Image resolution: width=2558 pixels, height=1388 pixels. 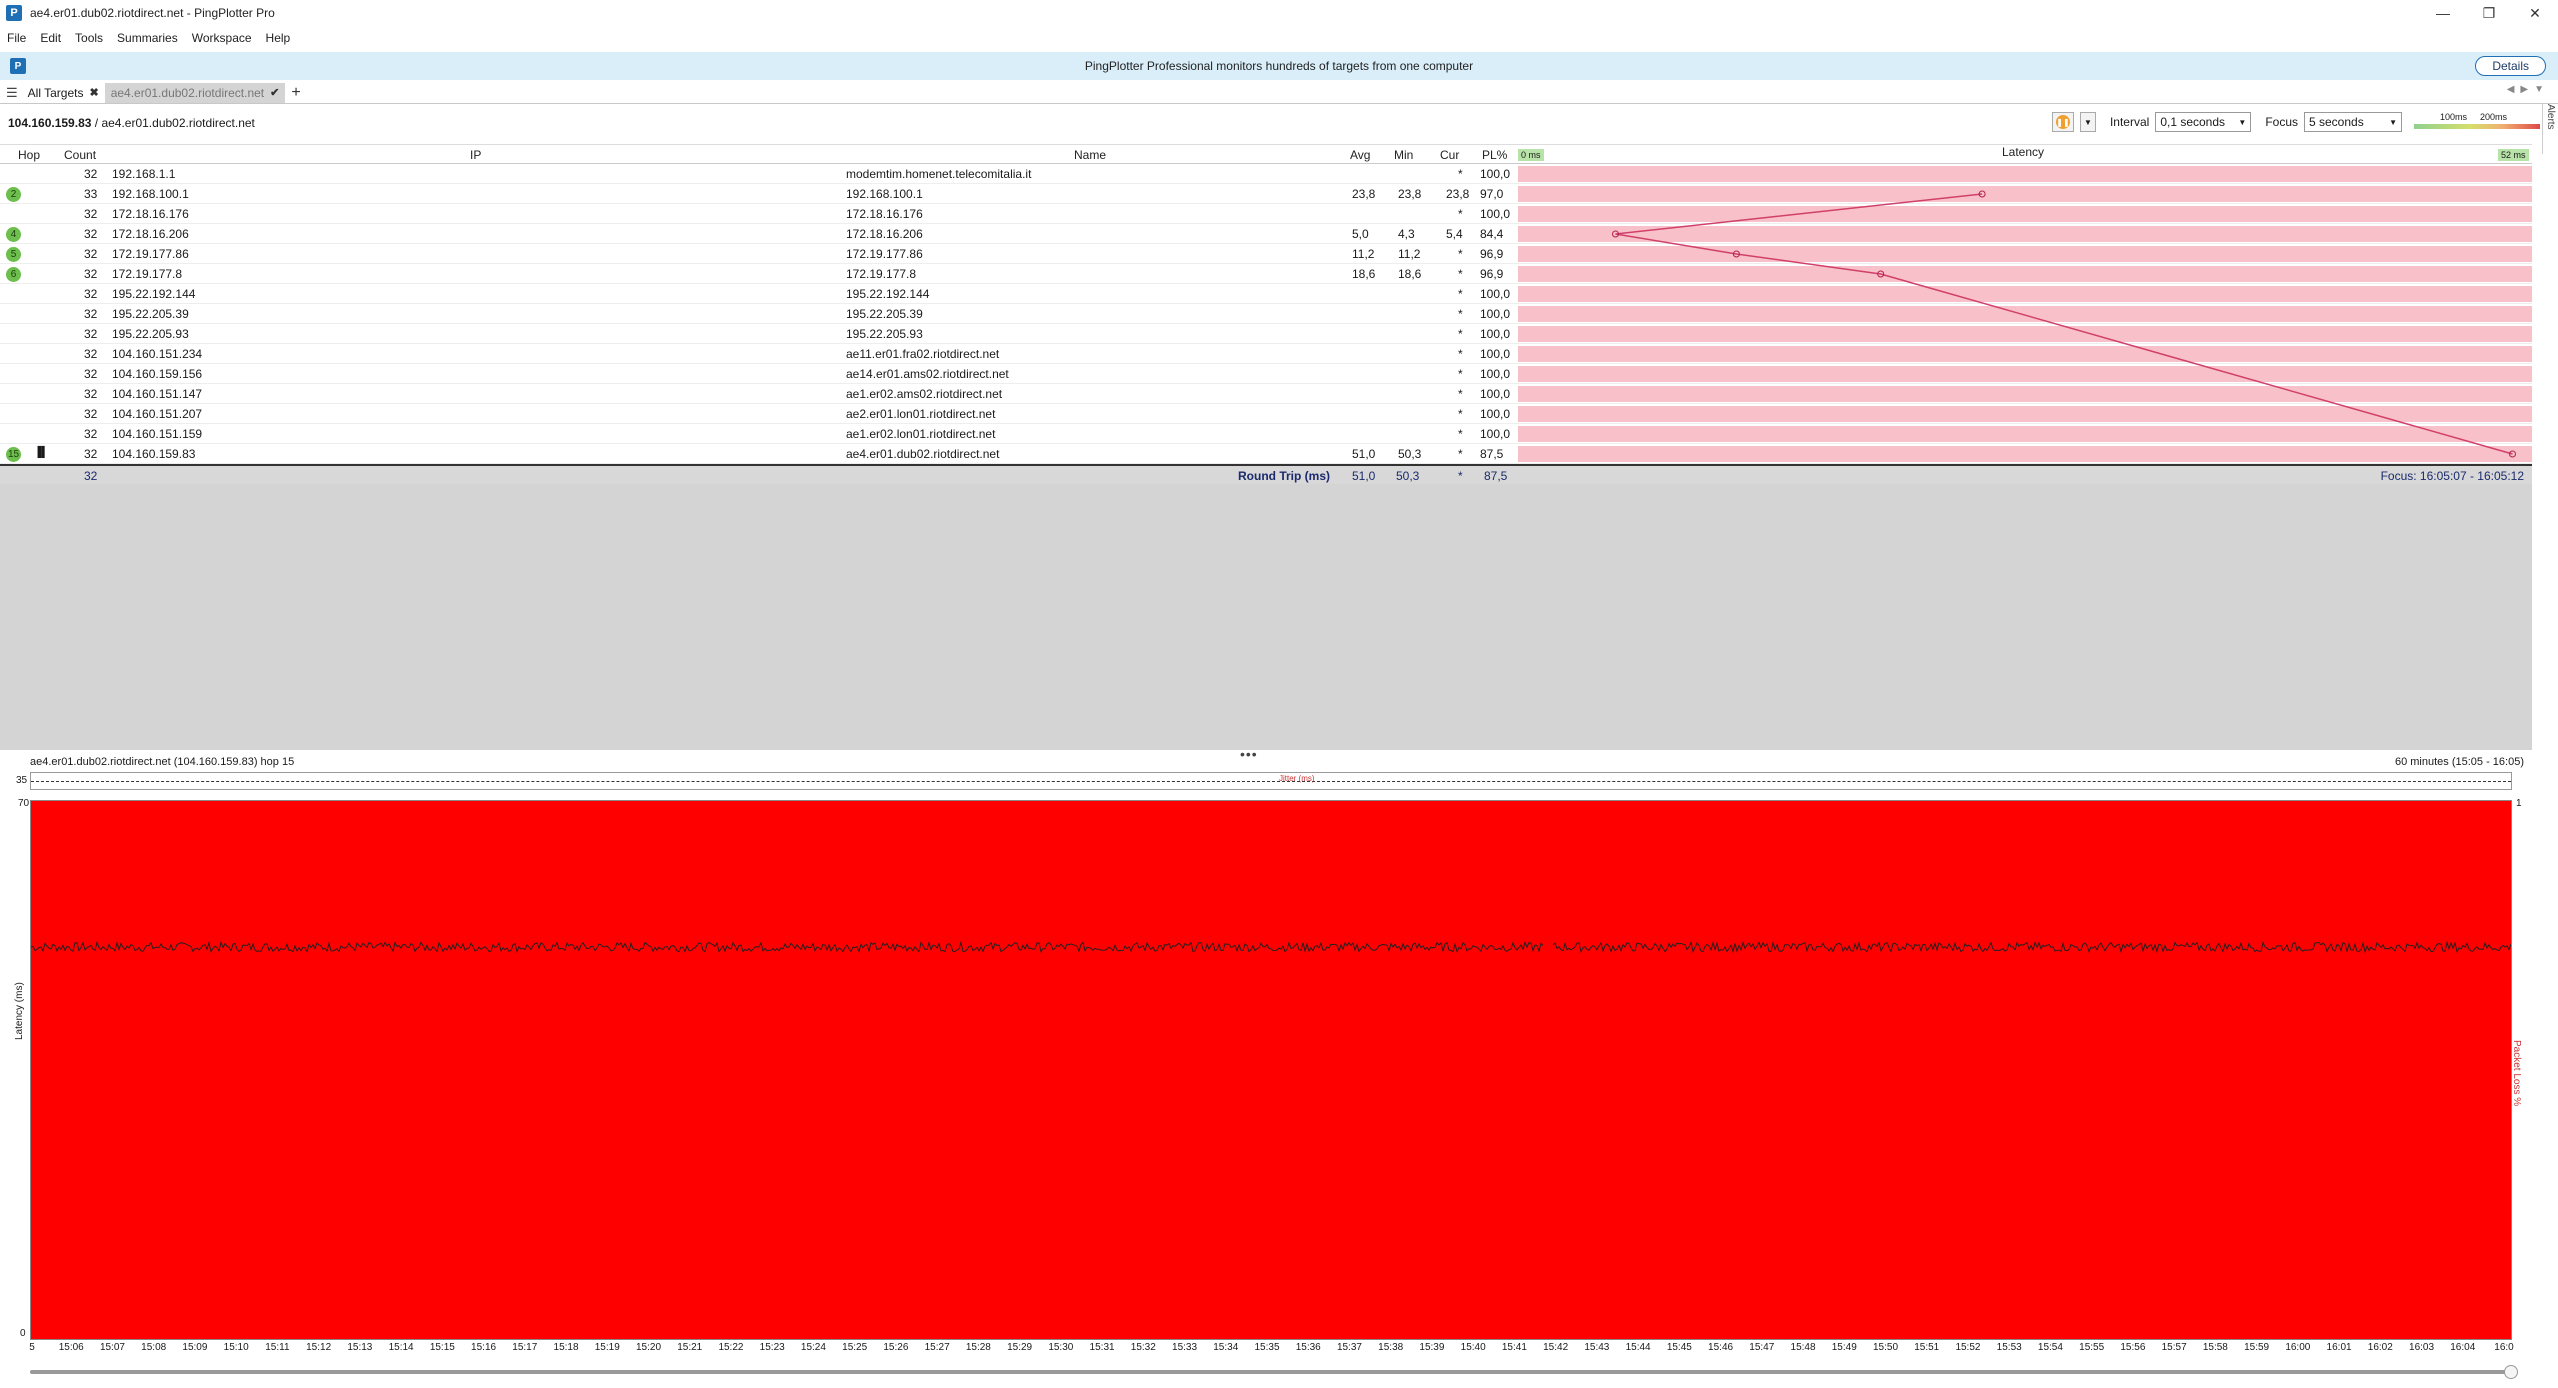 I want to click on latency-trace-line, so click(x=2064, y=324).